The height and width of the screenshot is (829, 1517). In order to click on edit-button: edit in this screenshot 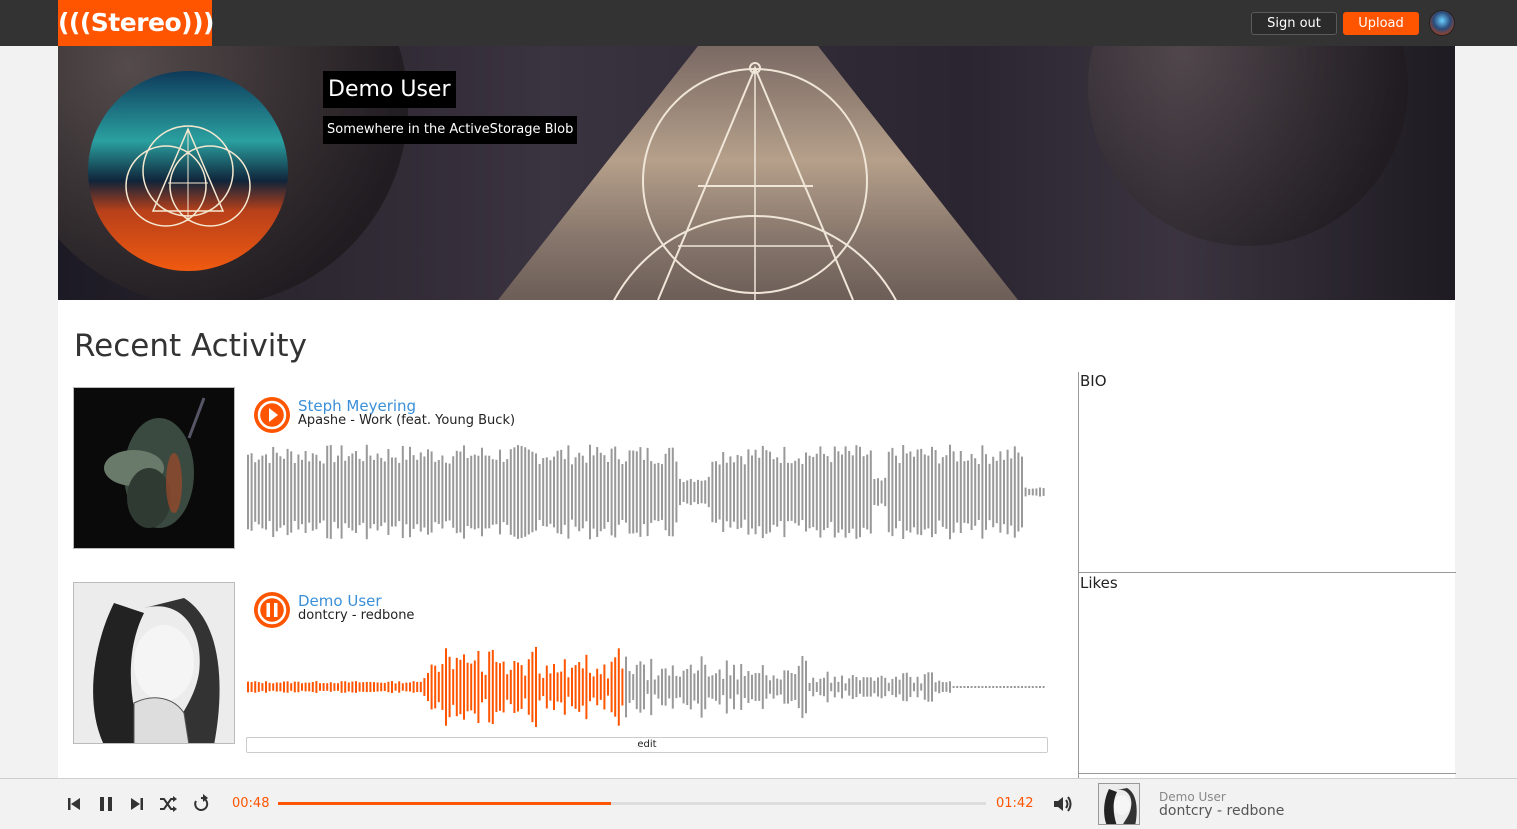, I will do `click(647, 745)`.